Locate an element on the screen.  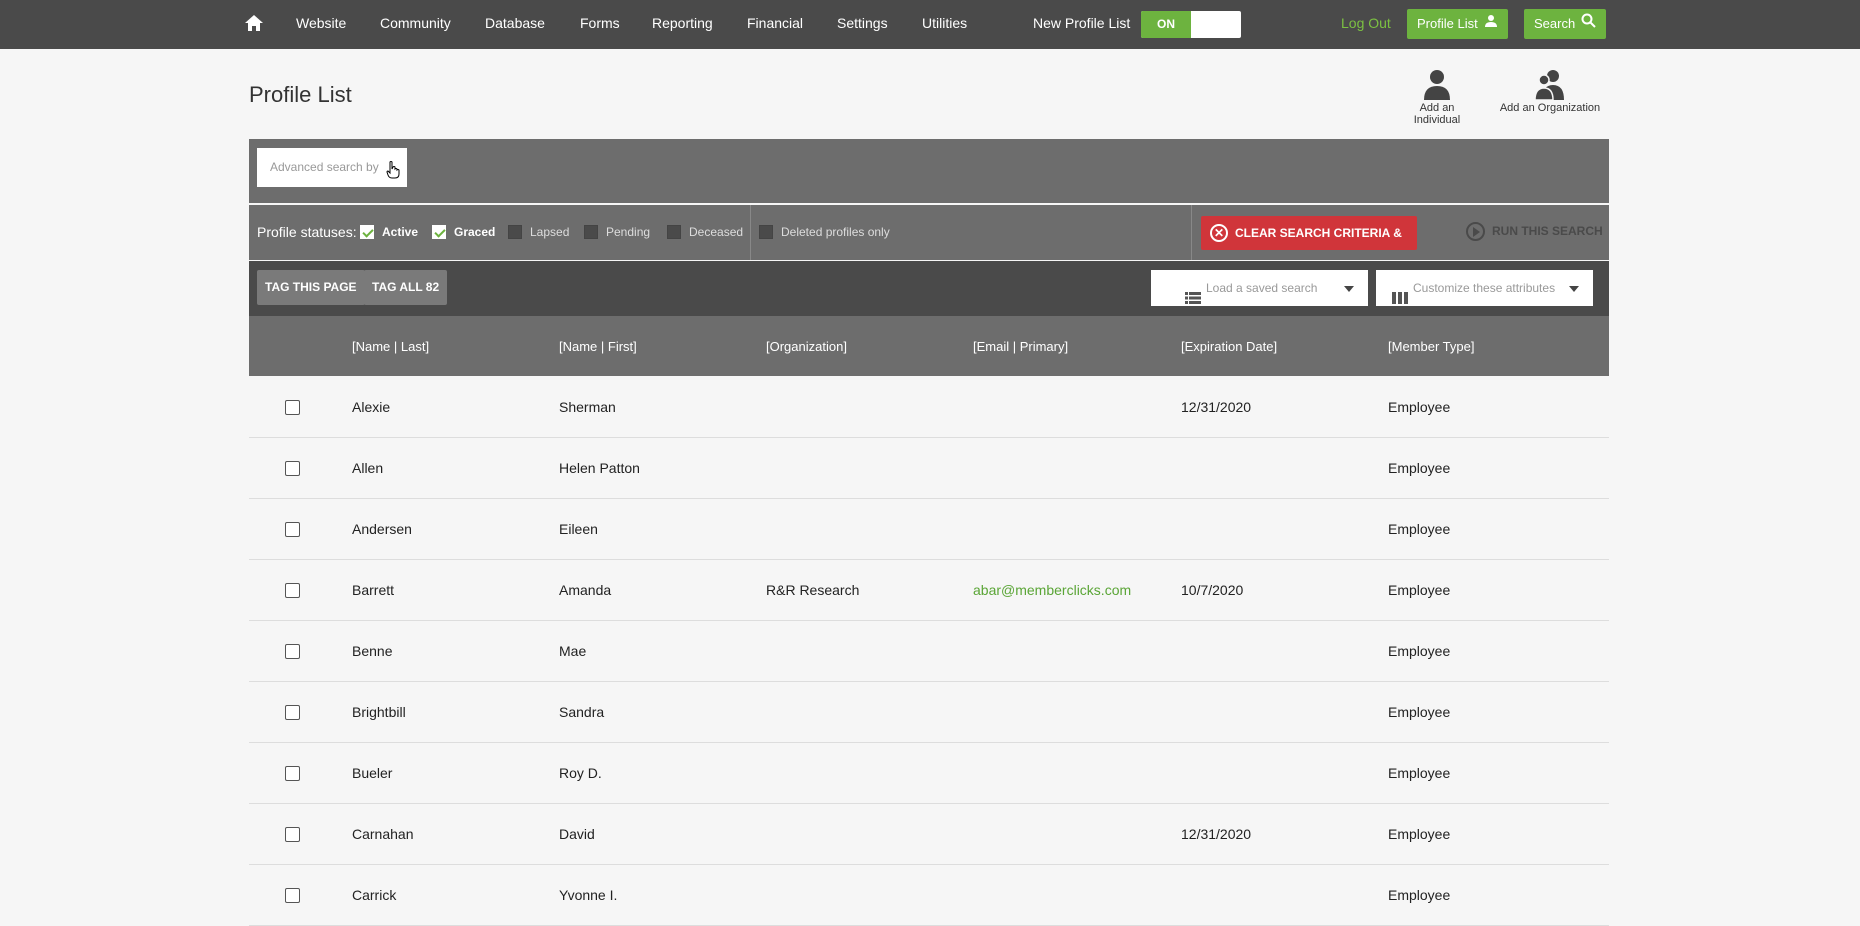
load-saved-search-dropdown: Load a saved search is located at coordinates (1259, 288).